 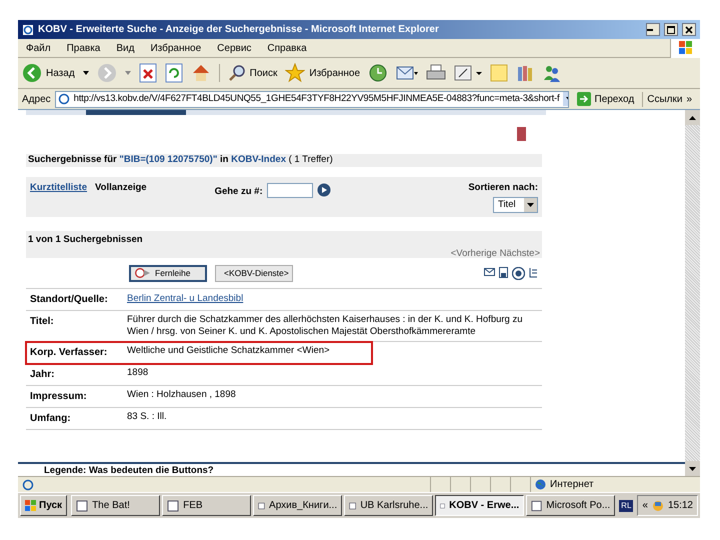 I want to click on start-button: Пуск, so click(x=44, y=505).